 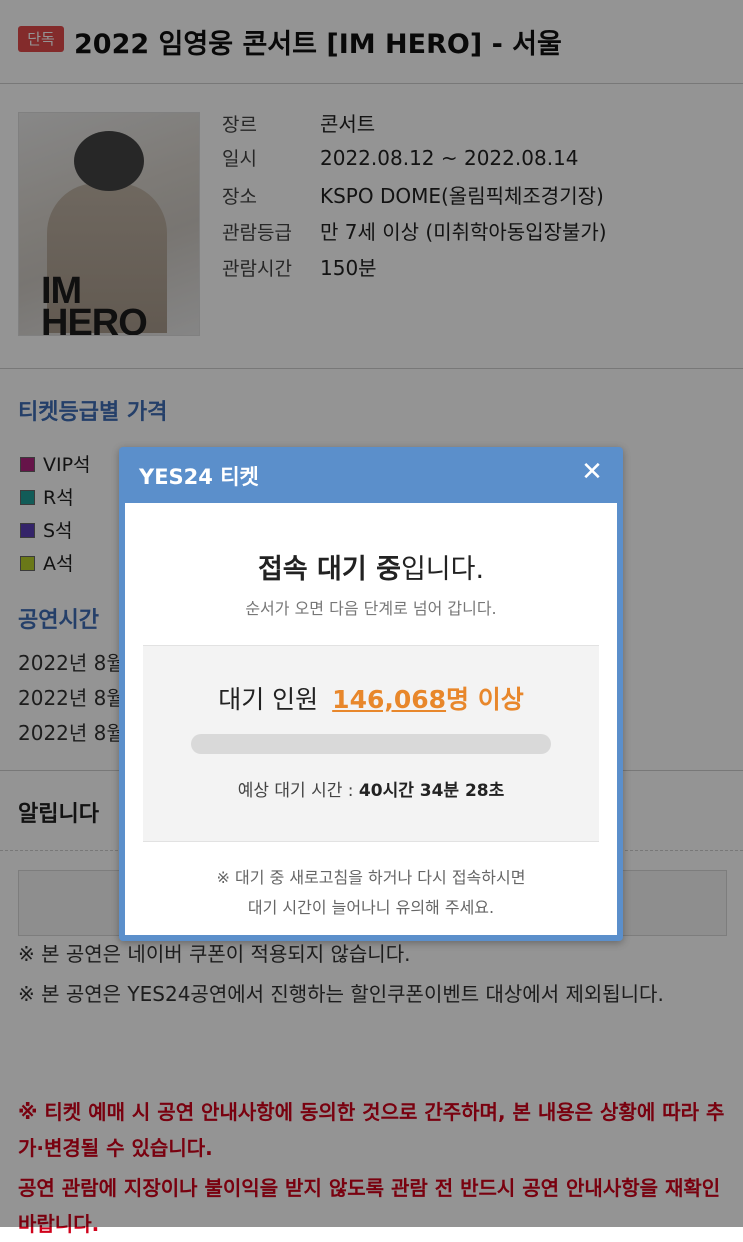 I want to click on queue-progress-bar, so click(x=371, y=744).